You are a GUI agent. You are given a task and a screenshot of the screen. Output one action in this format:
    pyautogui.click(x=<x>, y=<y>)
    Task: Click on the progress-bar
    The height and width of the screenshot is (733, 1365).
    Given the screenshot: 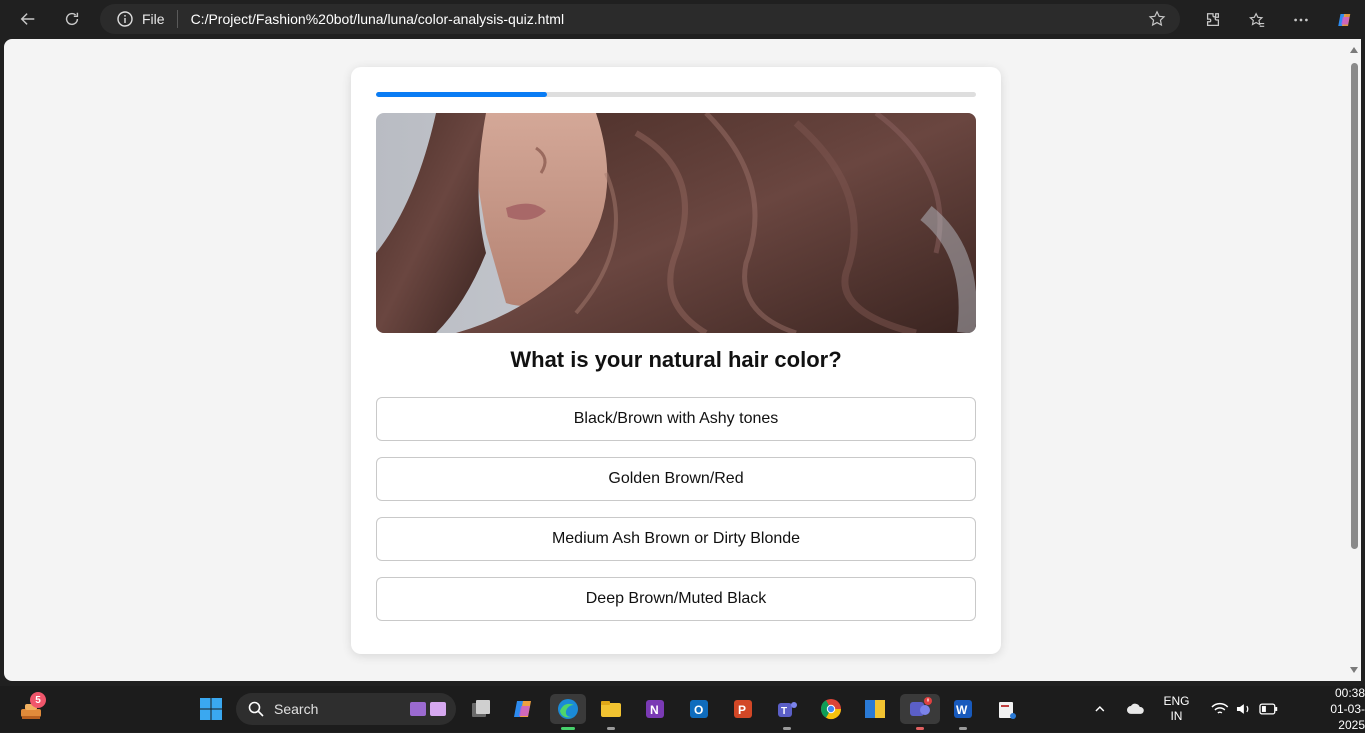 What is the action you would take?
    pyautogui.click(x=676, y=94)
    